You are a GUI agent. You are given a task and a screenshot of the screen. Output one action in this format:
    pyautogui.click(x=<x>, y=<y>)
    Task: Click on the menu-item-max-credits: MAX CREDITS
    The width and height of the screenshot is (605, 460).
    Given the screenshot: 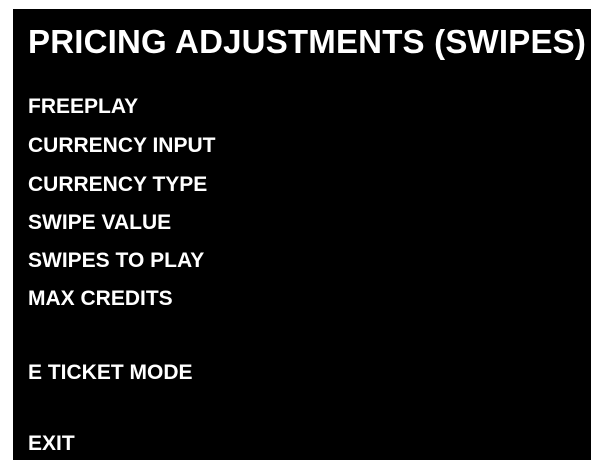 What is the action you would take?
    pyautogui.click(x=100, y=299)
    